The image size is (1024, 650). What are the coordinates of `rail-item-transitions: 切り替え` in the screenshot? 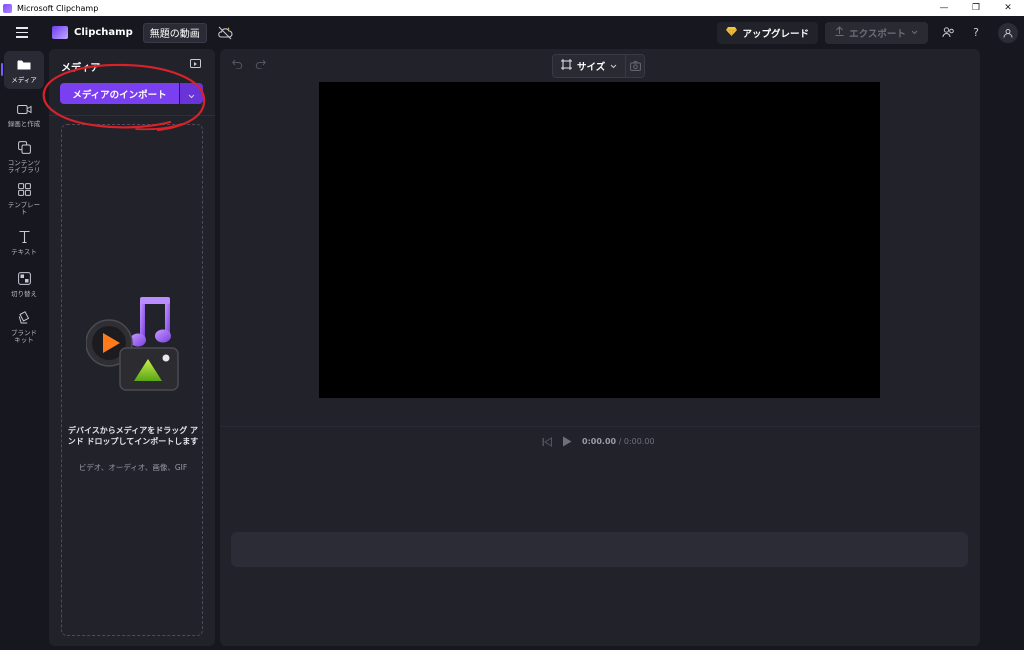 It's located at (24, 284).